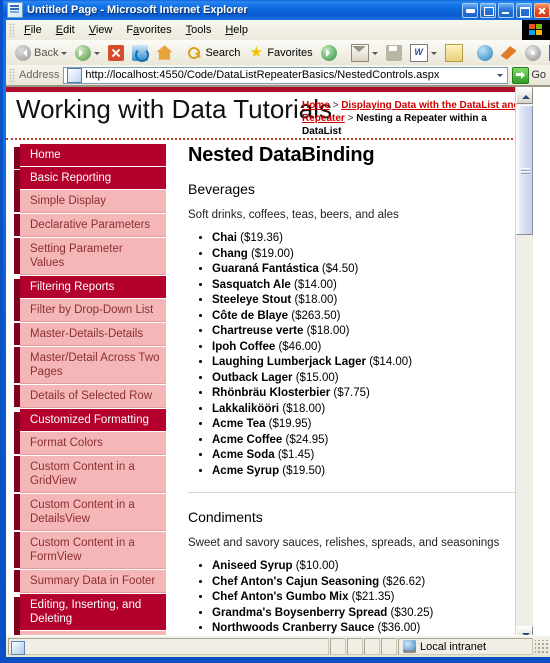 The height and width of the screenshot is (663, 550). Describe the element at coordinates (140, 53) in the screenshot. I see `refresh-button` at that location.